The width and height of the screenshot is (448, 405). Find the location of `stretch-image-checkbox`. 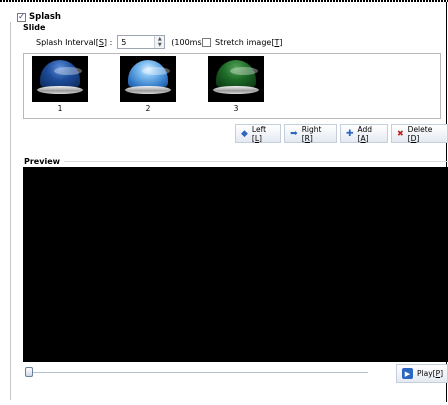

stretch-image-checkbox is located at coordinates (206, 42).